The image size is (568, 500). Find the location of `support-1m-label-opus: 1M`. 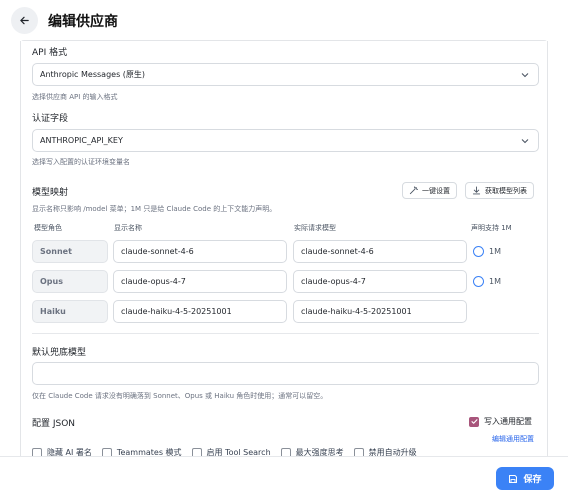

support-1m-label-opus: 1M is located at coordinates (495, 281).